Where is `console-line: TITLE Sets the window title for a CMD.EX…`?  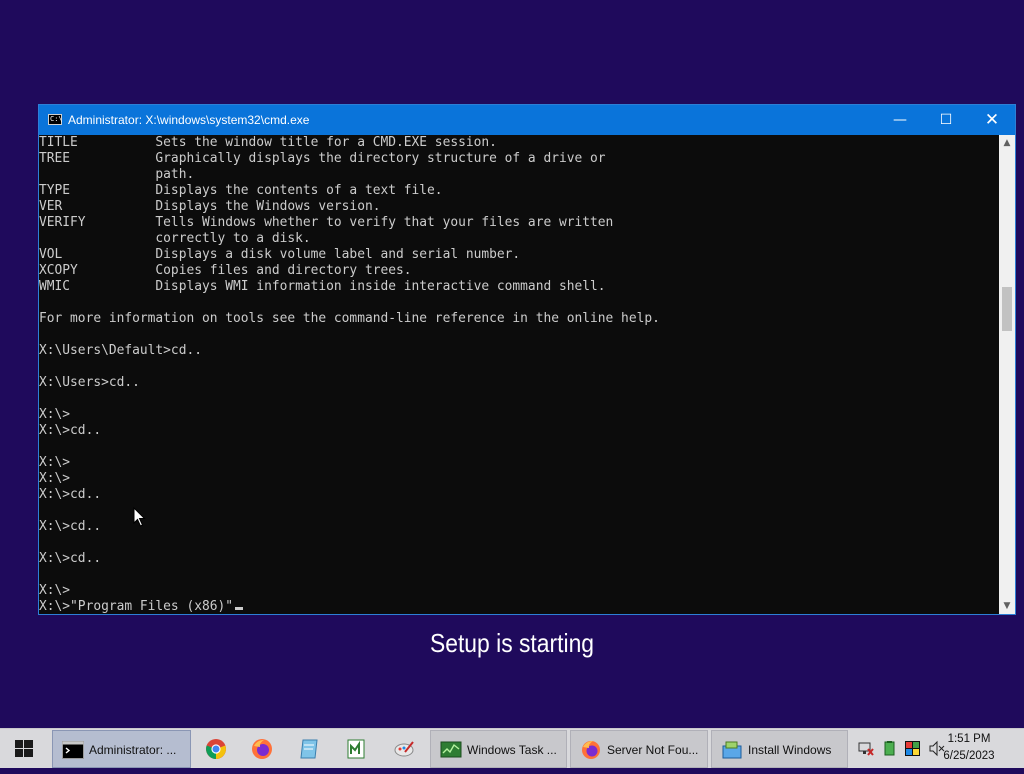
console-line: TITLE Sets the window title for a CMD.EX… is located at coordinates (268, 142).